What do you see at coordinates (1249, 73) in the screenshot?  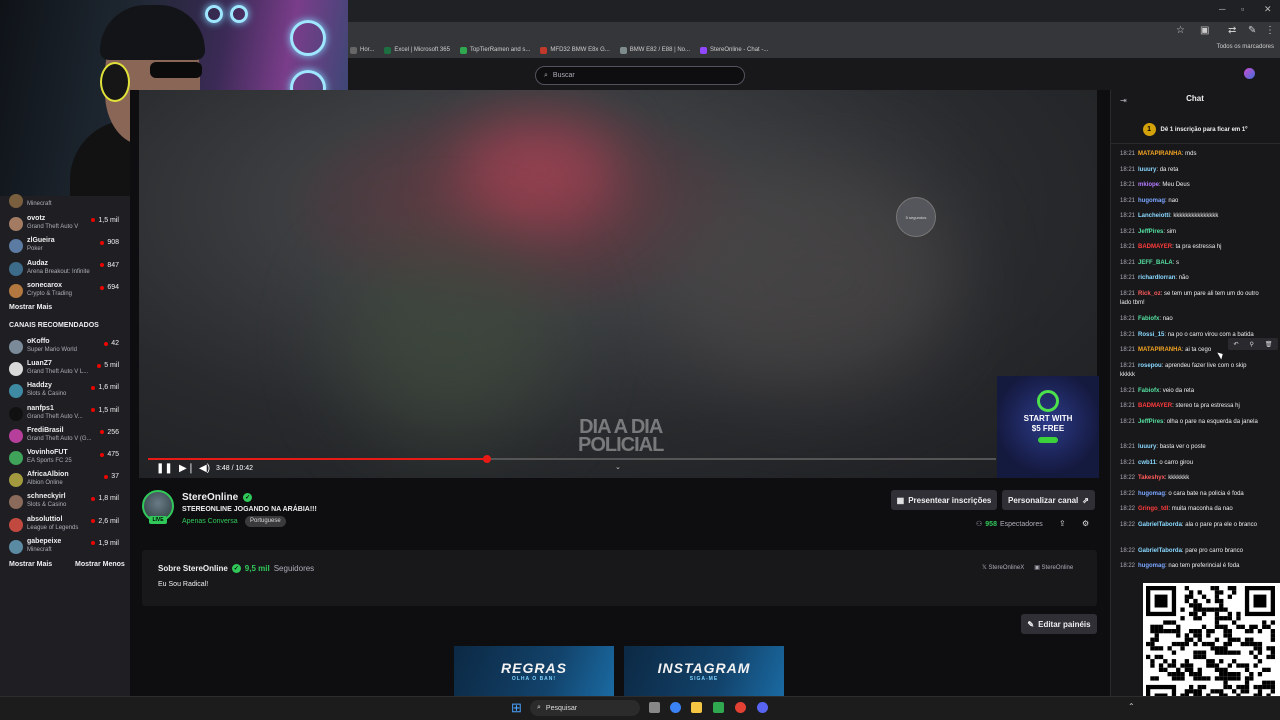 I see `user-avatar` at bounding box center [1249, 73].